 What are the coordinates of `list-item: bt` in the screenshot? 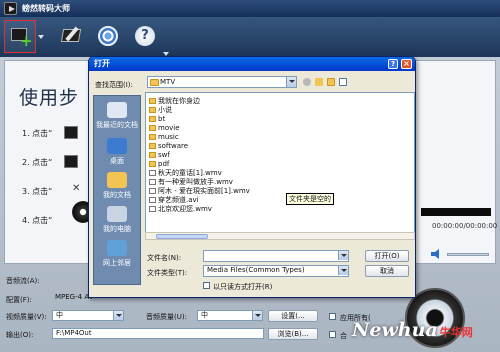 It's located at (157, 119).